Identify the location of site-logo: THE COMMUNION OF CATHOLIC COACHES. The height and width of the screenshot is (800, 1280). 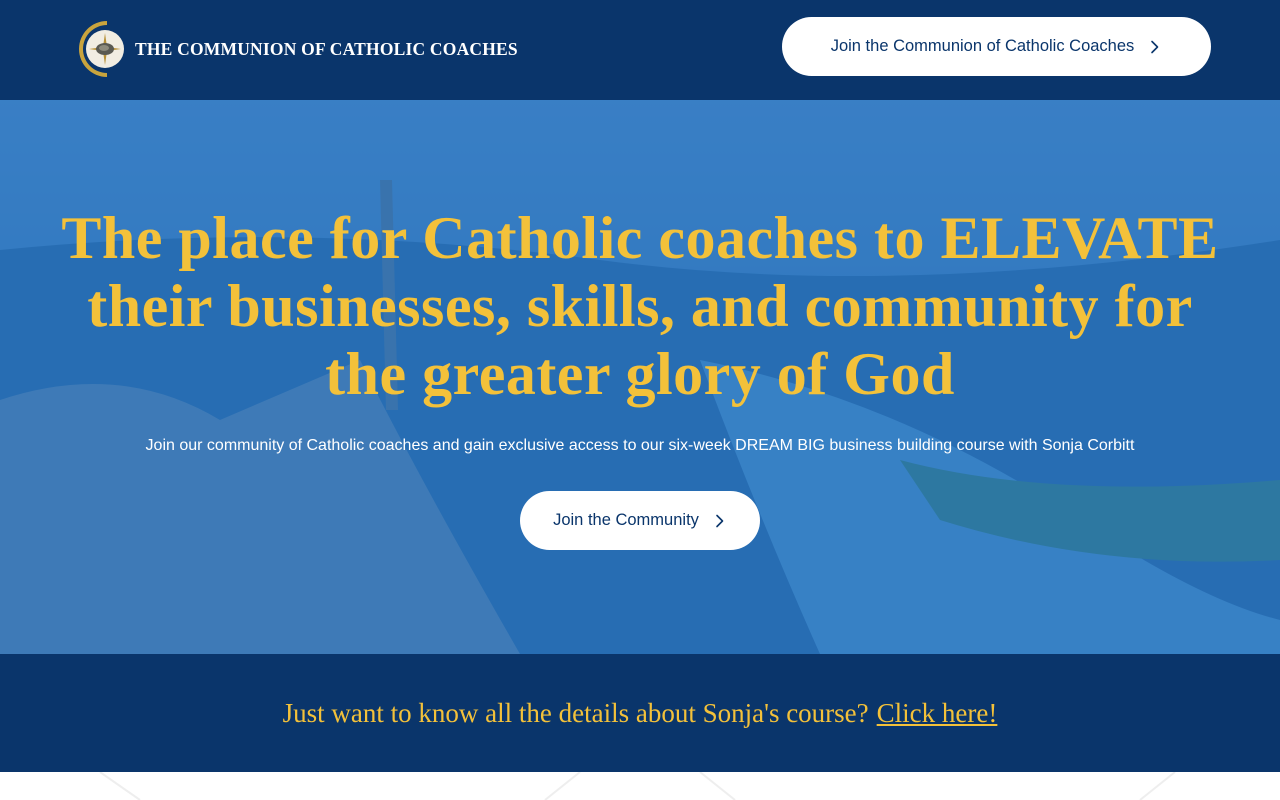
(298, 49).